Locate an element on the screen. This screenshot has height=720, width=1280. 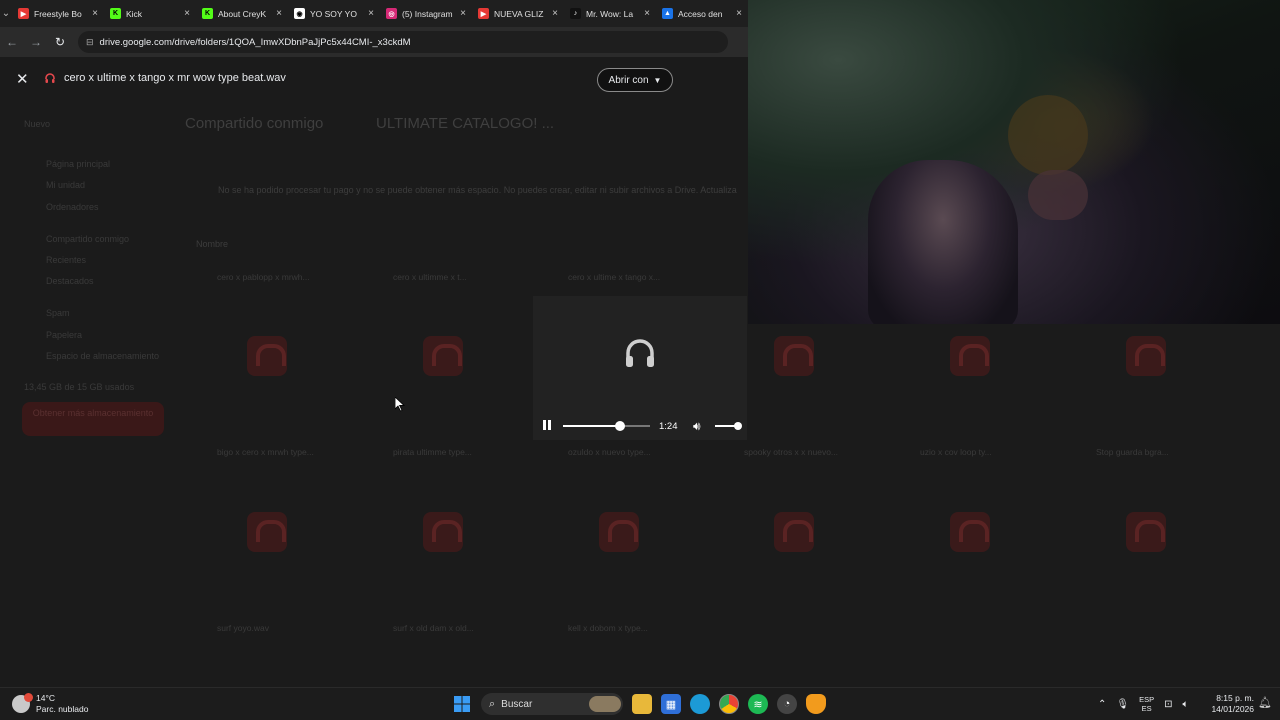
sidebar-item-computers: Ordenadores is located at coordinates (72, 207).